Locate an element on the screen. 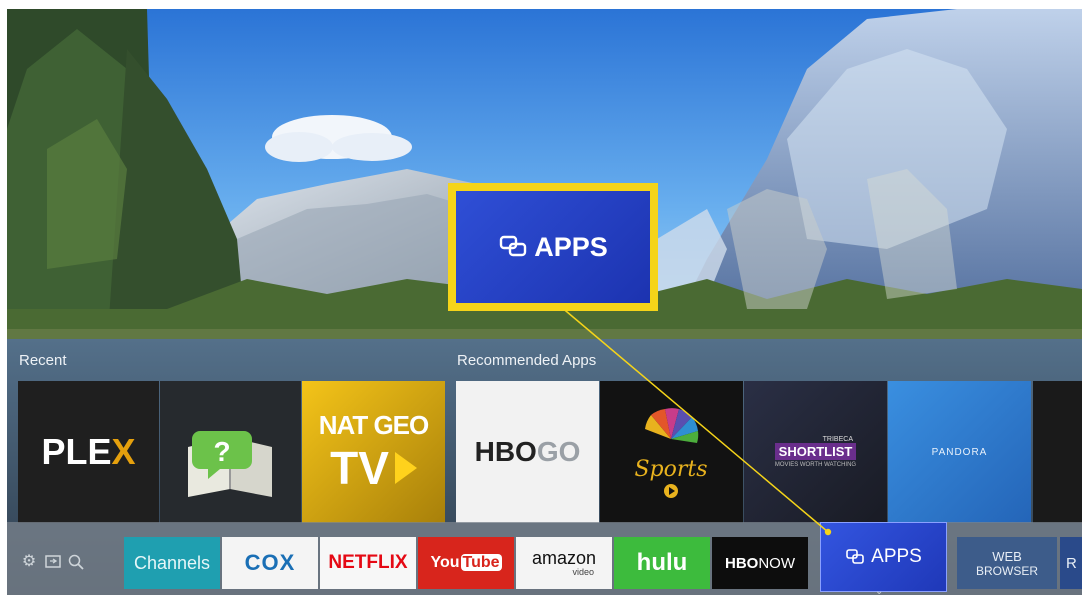 The height and width of the screenshot is (603, 1082). nbc-peacock-icon: Sports is located at coordinates (671, 453).